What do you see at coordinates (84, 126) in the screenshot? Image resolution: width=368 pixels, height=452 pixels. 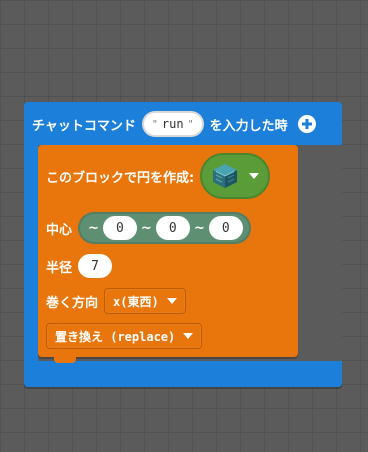 I see `chat-command-label: チャットコマンド` at bounding box center [84, 126].